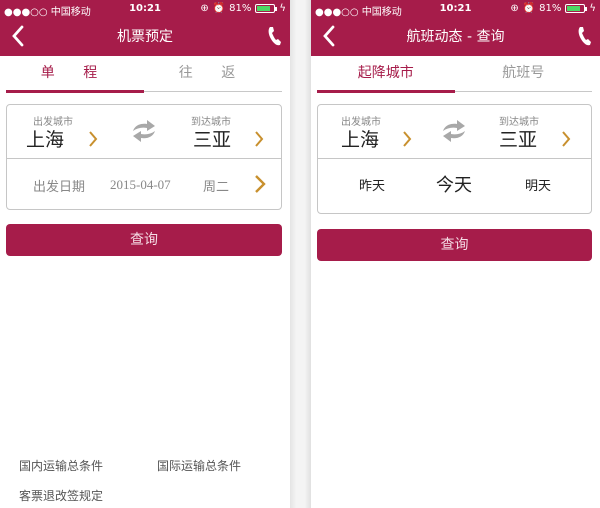 The height and width of the screenshot is (508, 600). I want to click on page-title: 机票预定, so click(145, 37).